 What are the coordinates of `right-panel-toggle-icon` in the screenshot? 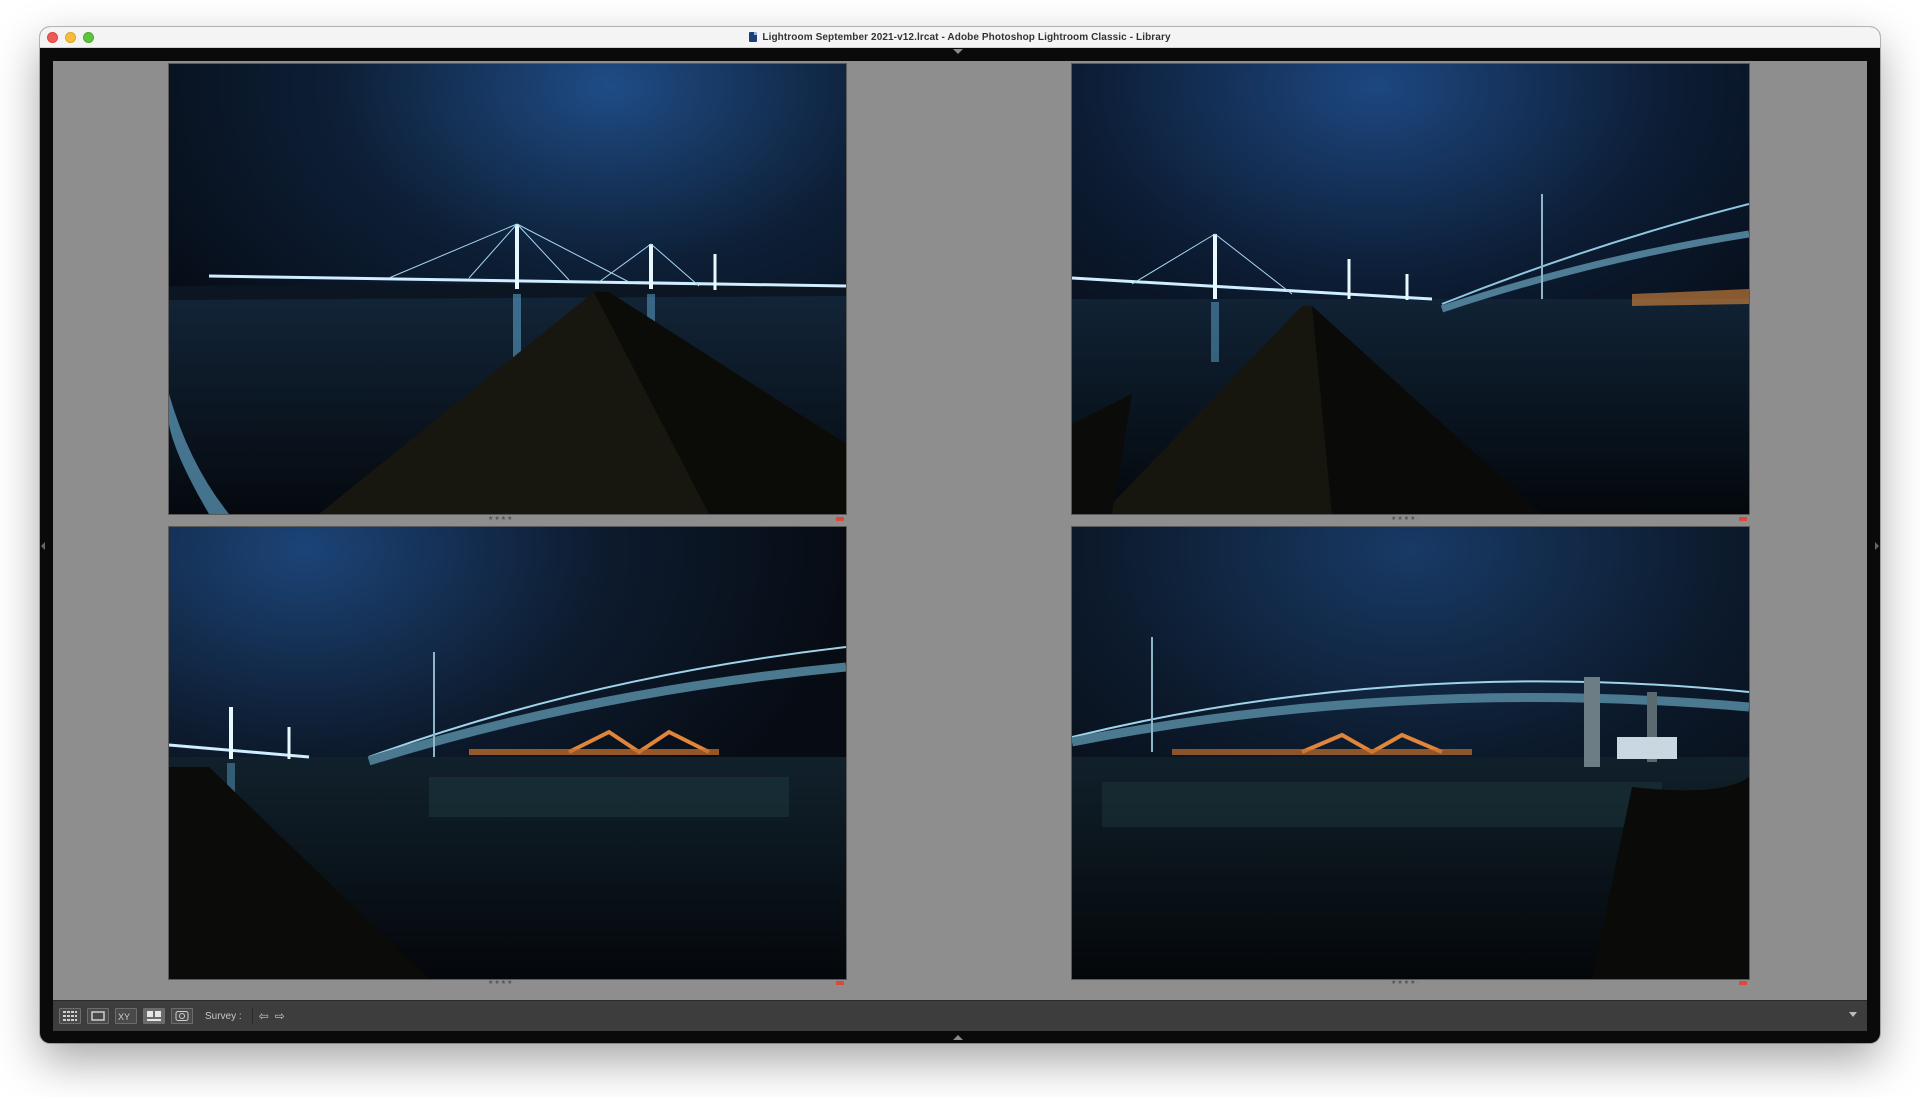 It's located at (1877, 546).